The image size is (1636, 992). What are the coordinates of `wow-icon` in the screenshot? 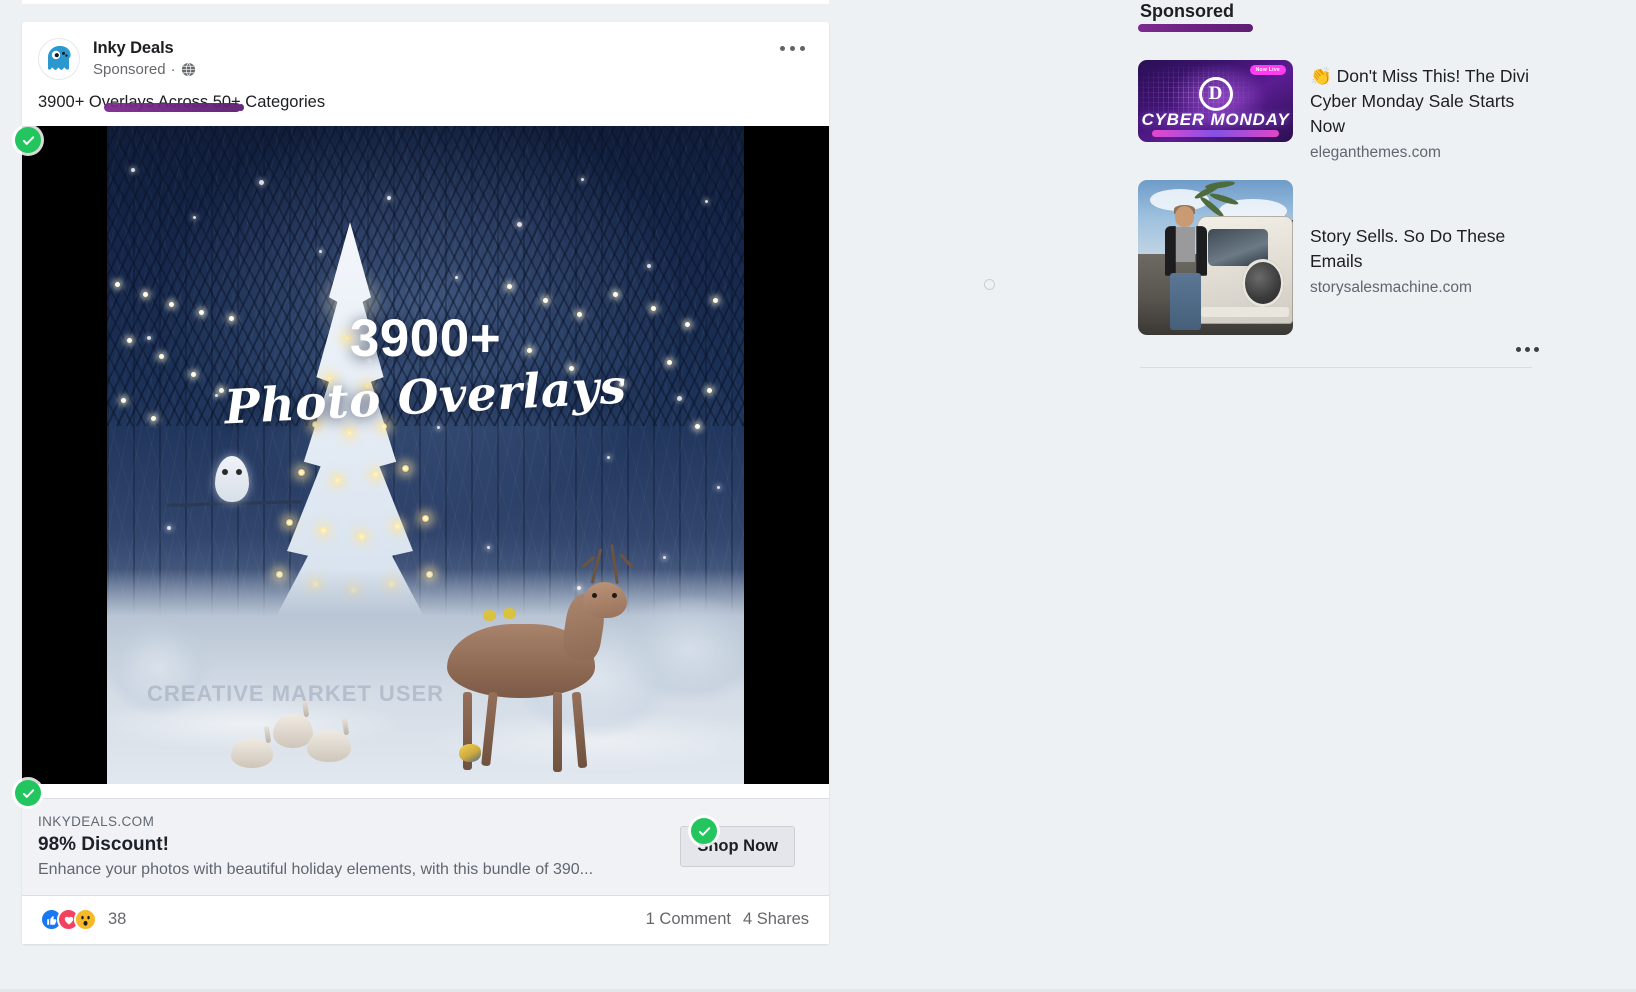 It's located at (85, 919).